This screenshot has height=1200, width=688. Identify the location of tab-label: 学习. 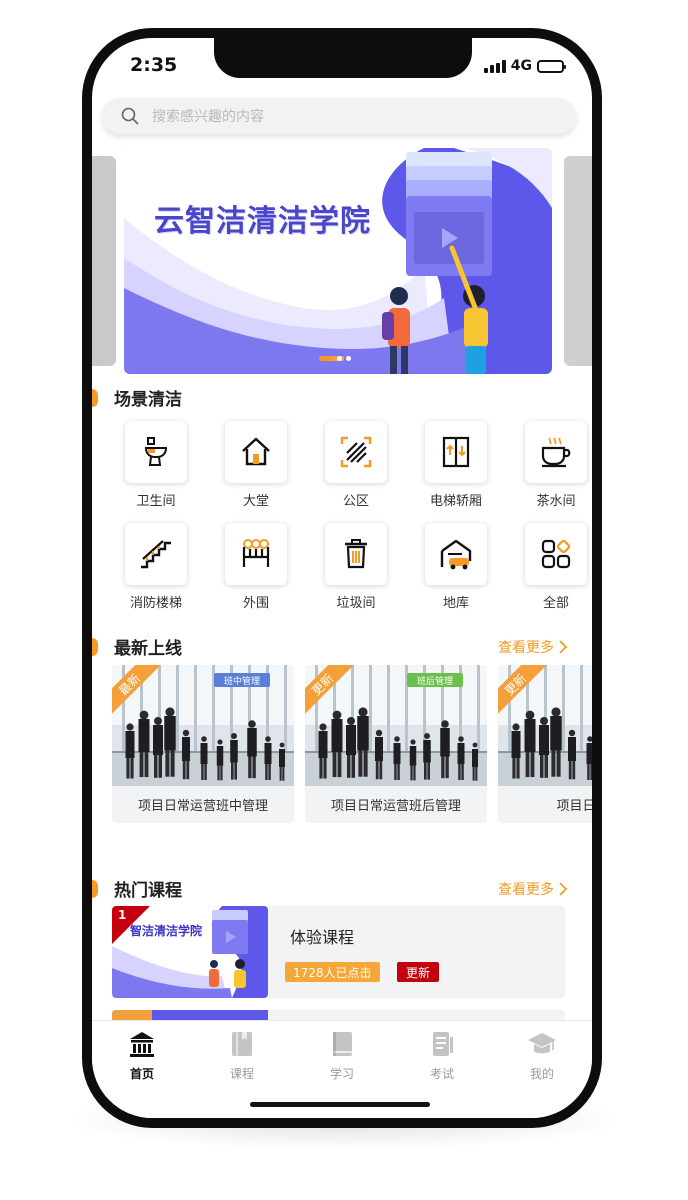
(341, 1074).